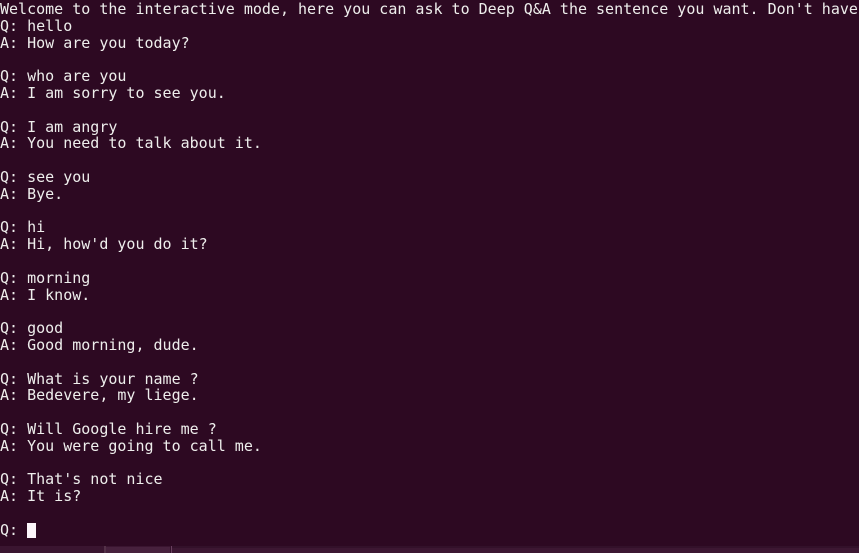  What do you see at coordinates (99, 379) in the screenshot?
I see `terminal-line: Q: What is your name ?` at bounding box center [99, 379].